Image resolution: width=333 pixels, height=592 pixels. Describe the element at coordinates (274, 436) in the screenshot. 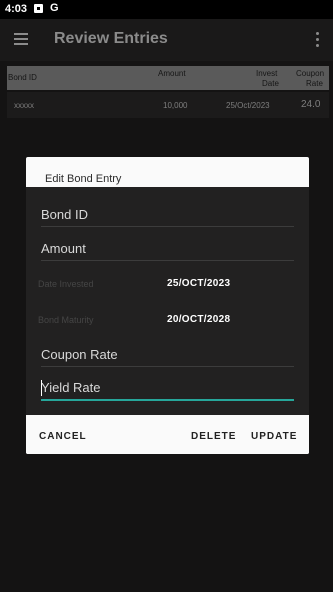

I see `update-button: UPDATE` at that location.